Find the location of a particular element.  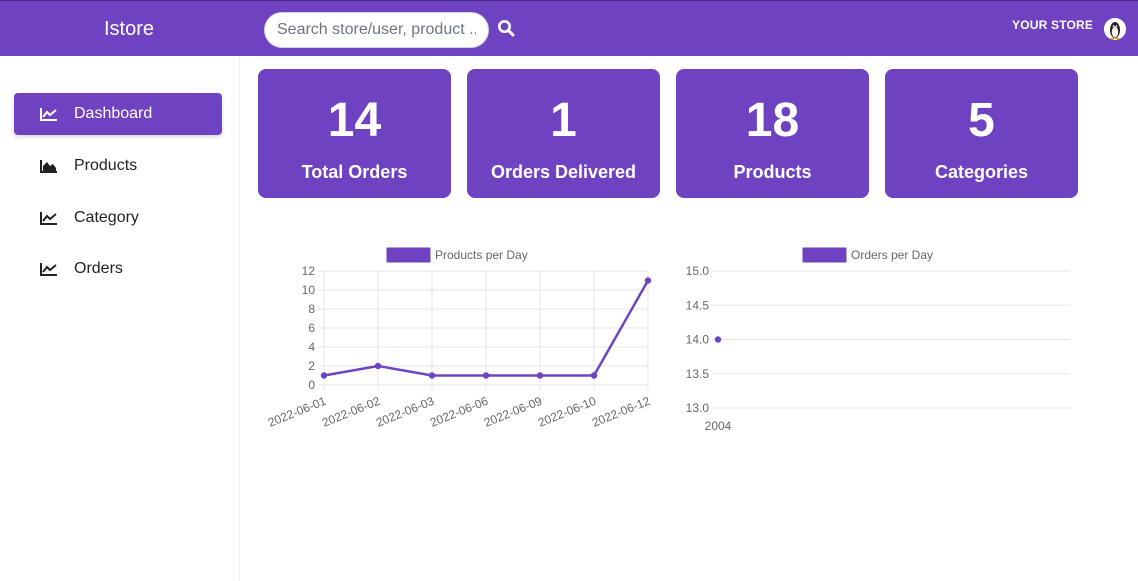

stat-card-products: 18 Products is located at coordinates (772, 133).